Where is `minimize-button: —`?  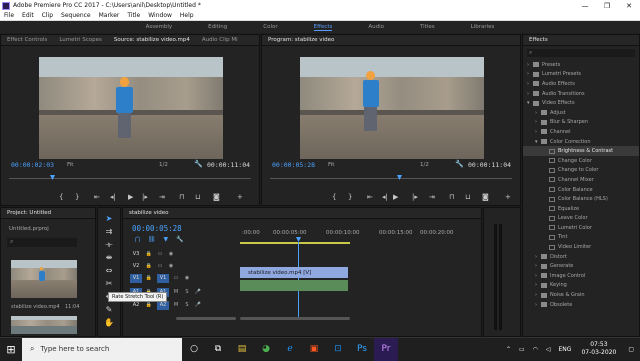 minimize-button: — is located at coordinates (585, 6).